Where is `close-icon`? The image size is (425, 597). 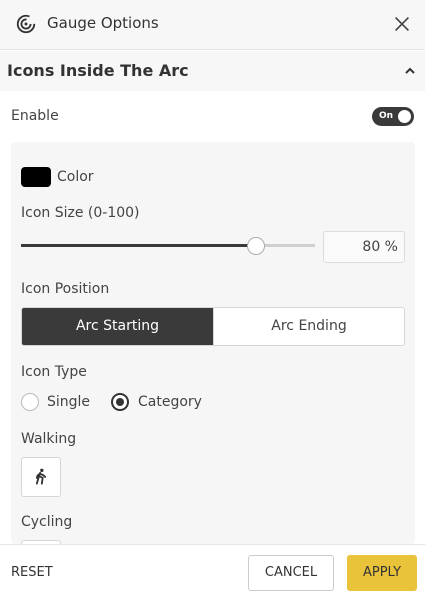 close-icon is located at coordinates (402, 24).